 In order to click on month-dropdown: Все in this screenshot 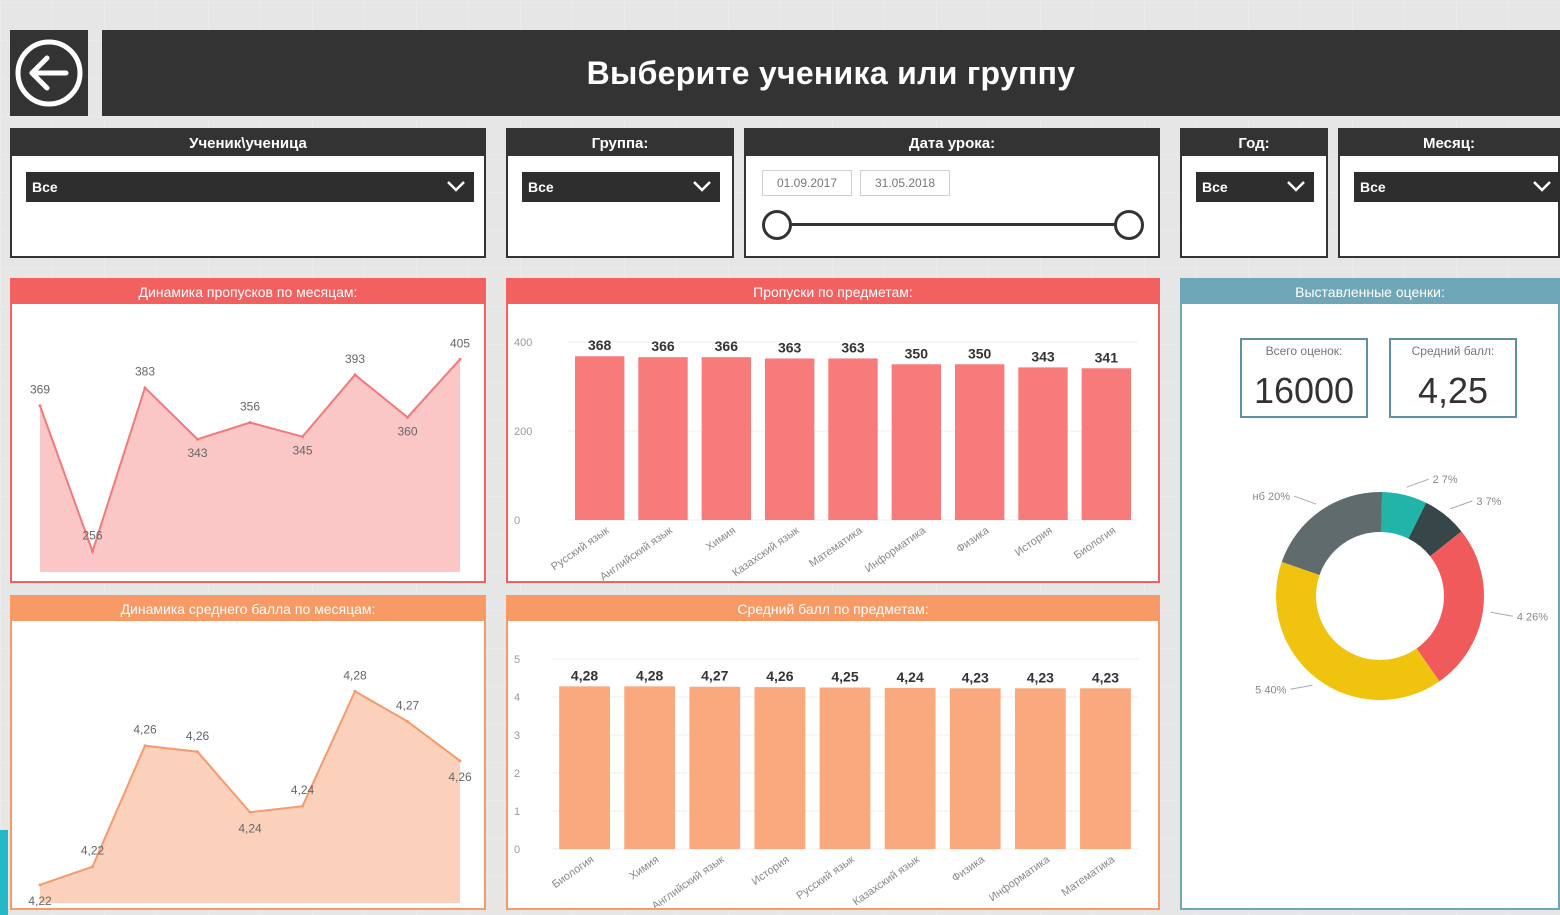, I will do `click(1457, 187)`.